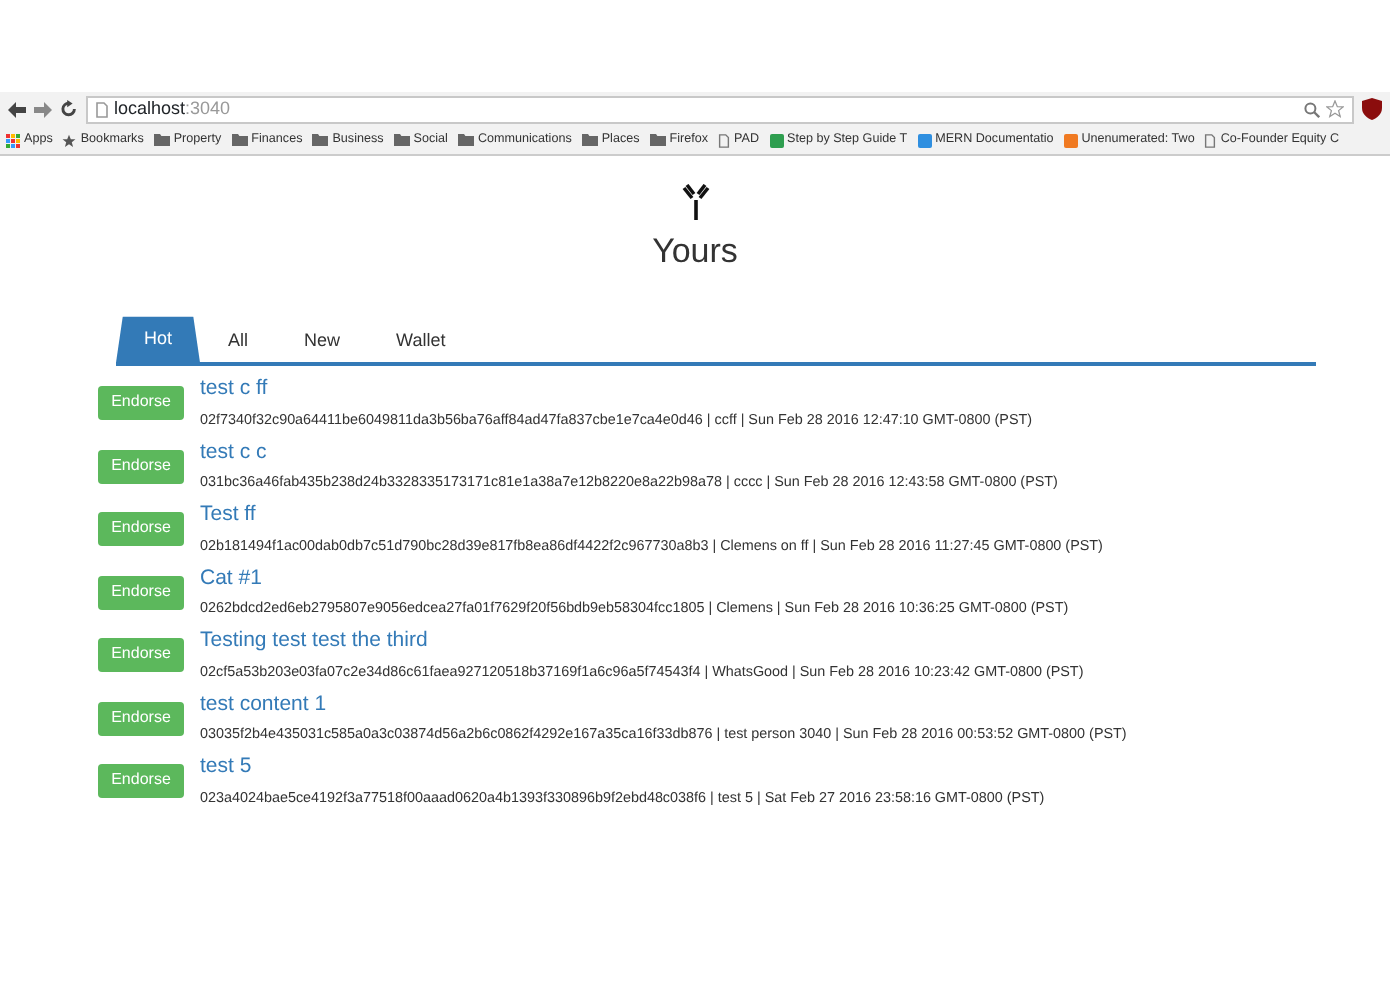 The width and height of the screenshot is (1390, 988). What do you see at coordinates (629, 453) in the screenshot?
I see `post-title-link: test c c` at bounding box center [629, 453].